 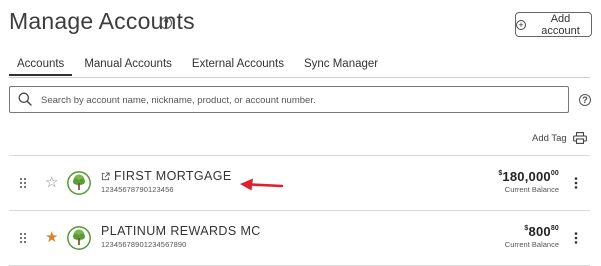 I want to click on account-balance: $180,00000 Current Balance, so click(x=528, y=181).